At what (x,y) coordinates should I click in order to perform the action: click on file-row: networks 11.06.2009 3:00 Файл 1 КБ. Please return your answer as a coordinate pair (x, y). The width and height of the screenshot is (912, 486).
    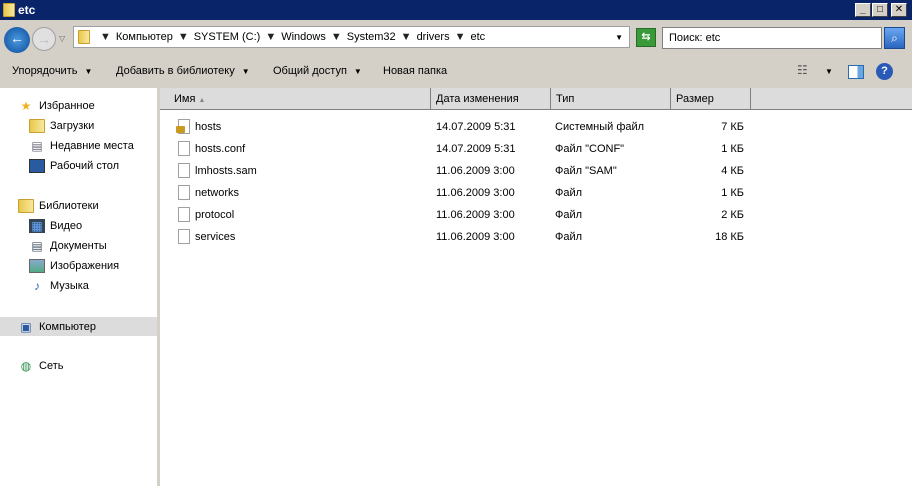
    Looking at the image, I should click on (536, 193).